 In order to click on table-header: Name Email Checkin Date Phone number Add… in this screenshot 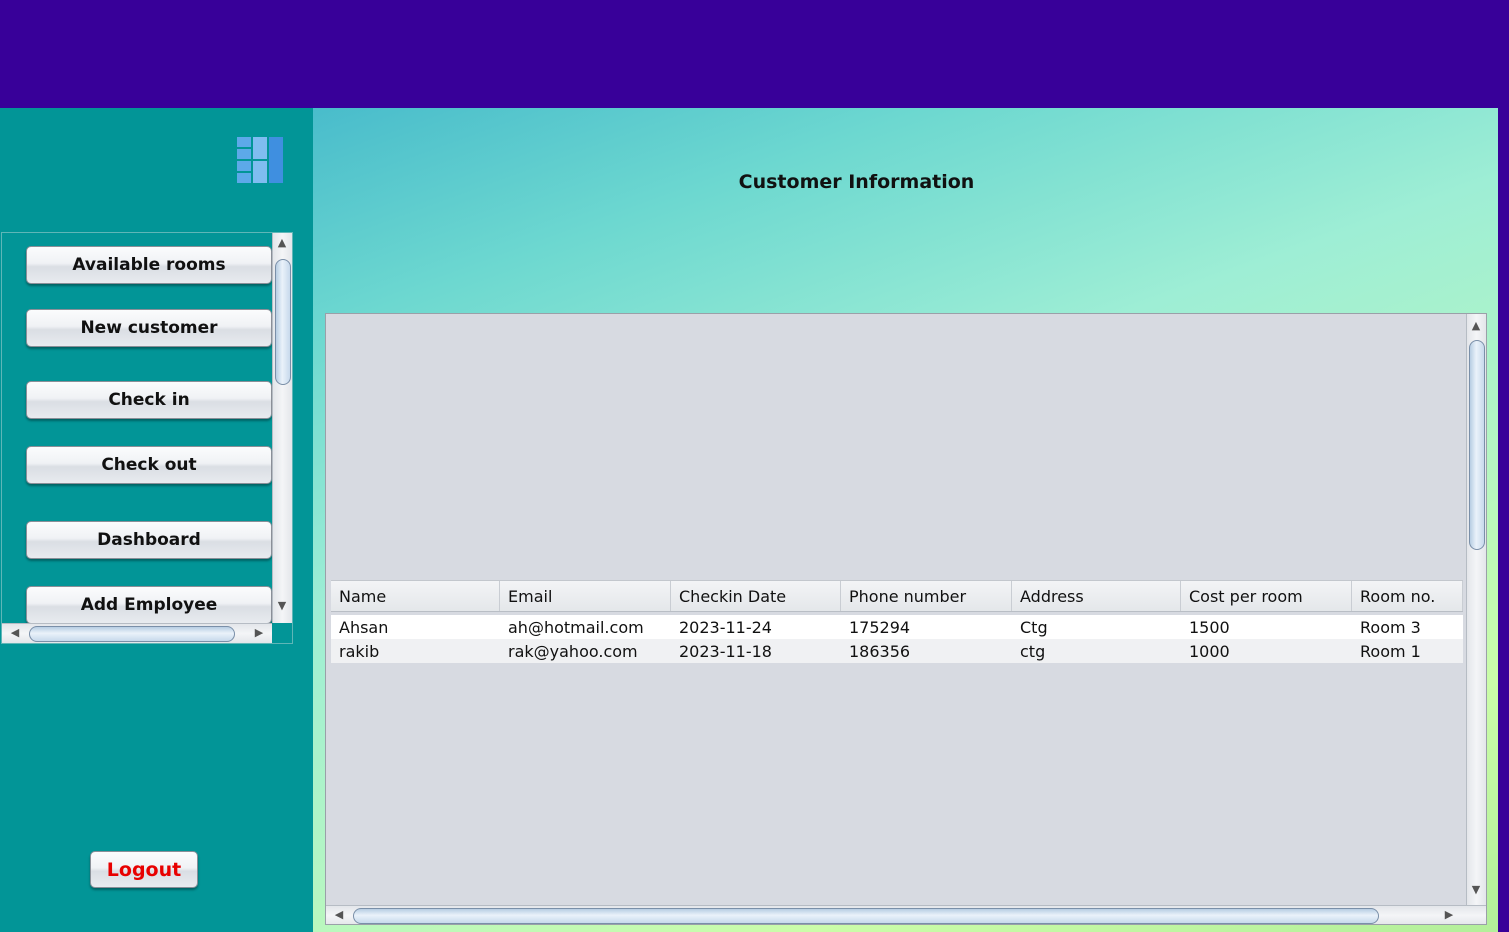, I will do `click(897, 596)`.